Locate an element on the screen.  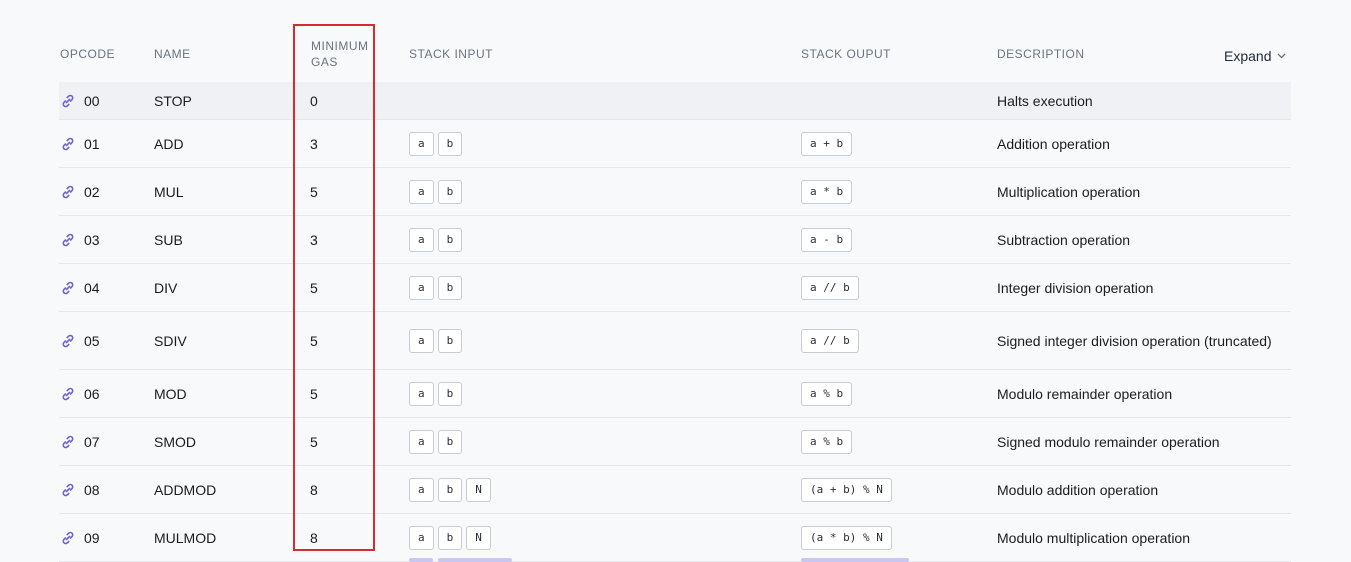
description-cell: Subtraction operation is located at coordinates (1142, 239).